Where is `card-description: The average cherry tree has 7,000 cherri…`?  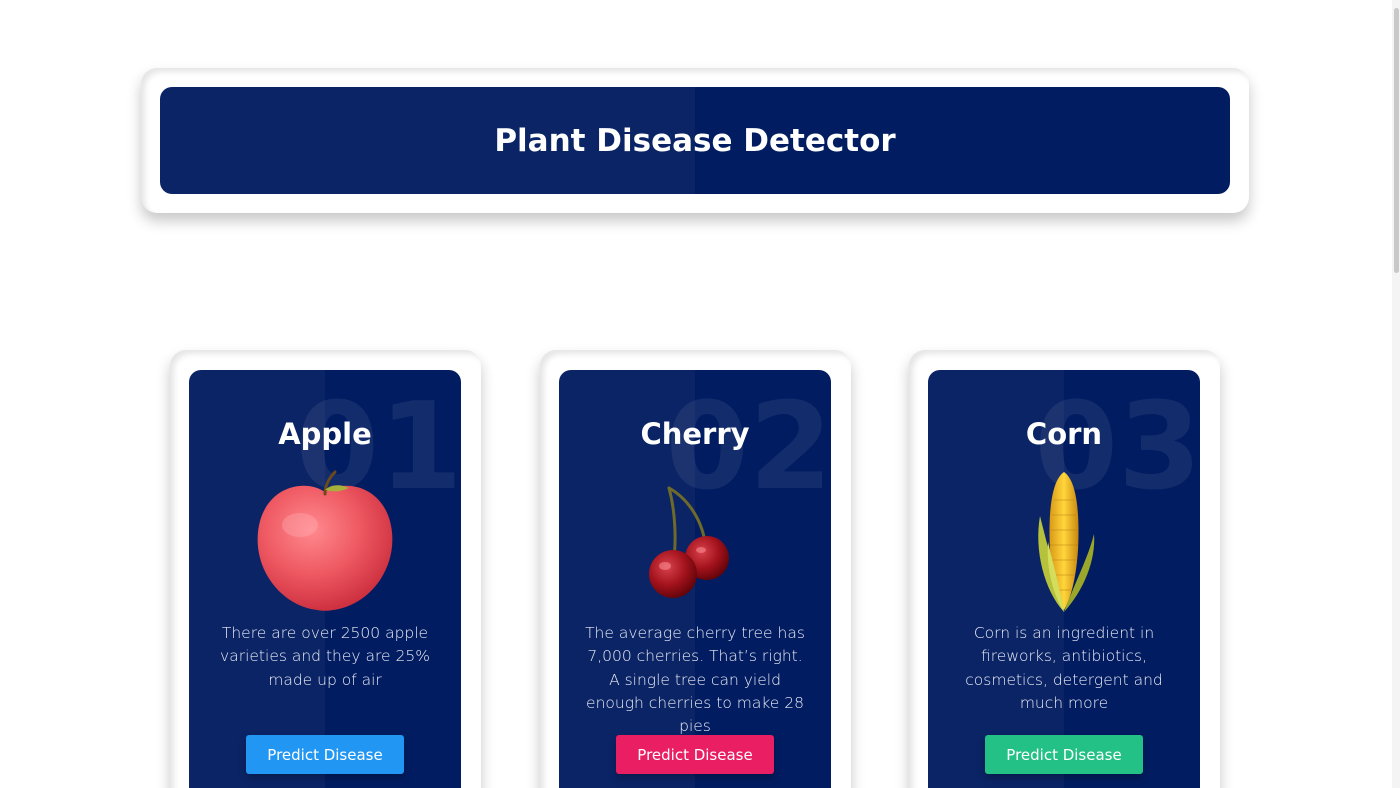
card-description: The average cherry tree has 7,000 cherri… is located at coordinates (695, 680).